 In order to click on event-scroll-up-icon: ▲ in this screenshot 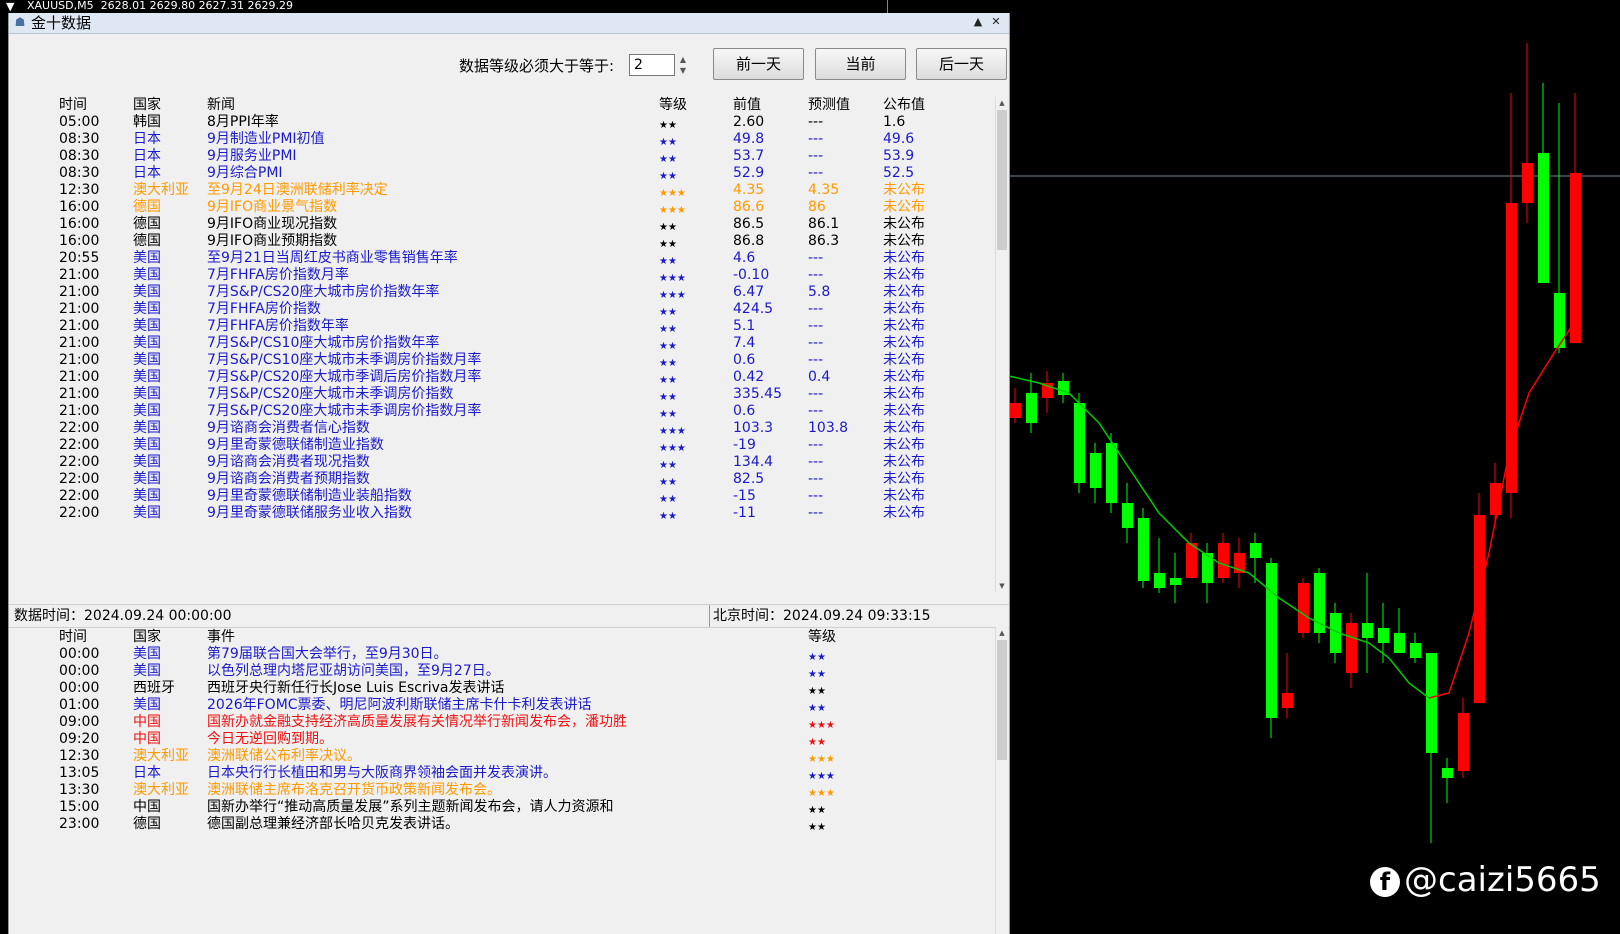, I will do `click(1002, 633)`.